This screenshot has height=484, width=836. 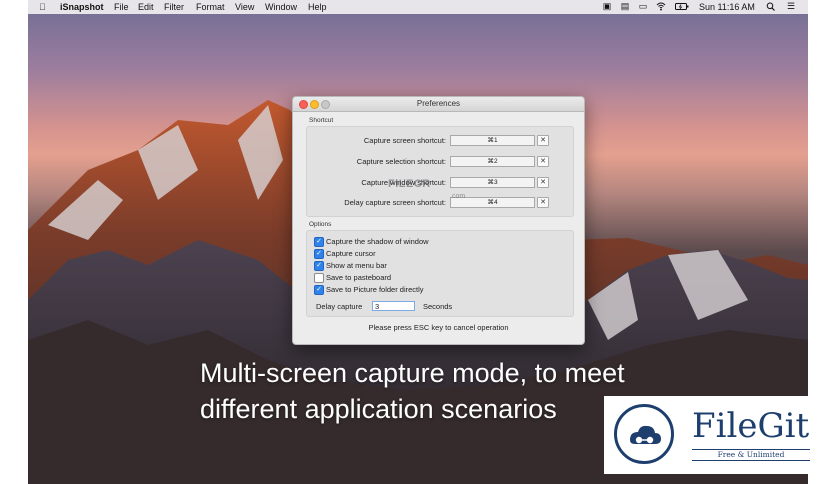 What do you see at coordinates (412, 373) in the screenshot?
I see `caption-line-1: Multi-screen capture mode, to meet` at bounding box center [412, 373].